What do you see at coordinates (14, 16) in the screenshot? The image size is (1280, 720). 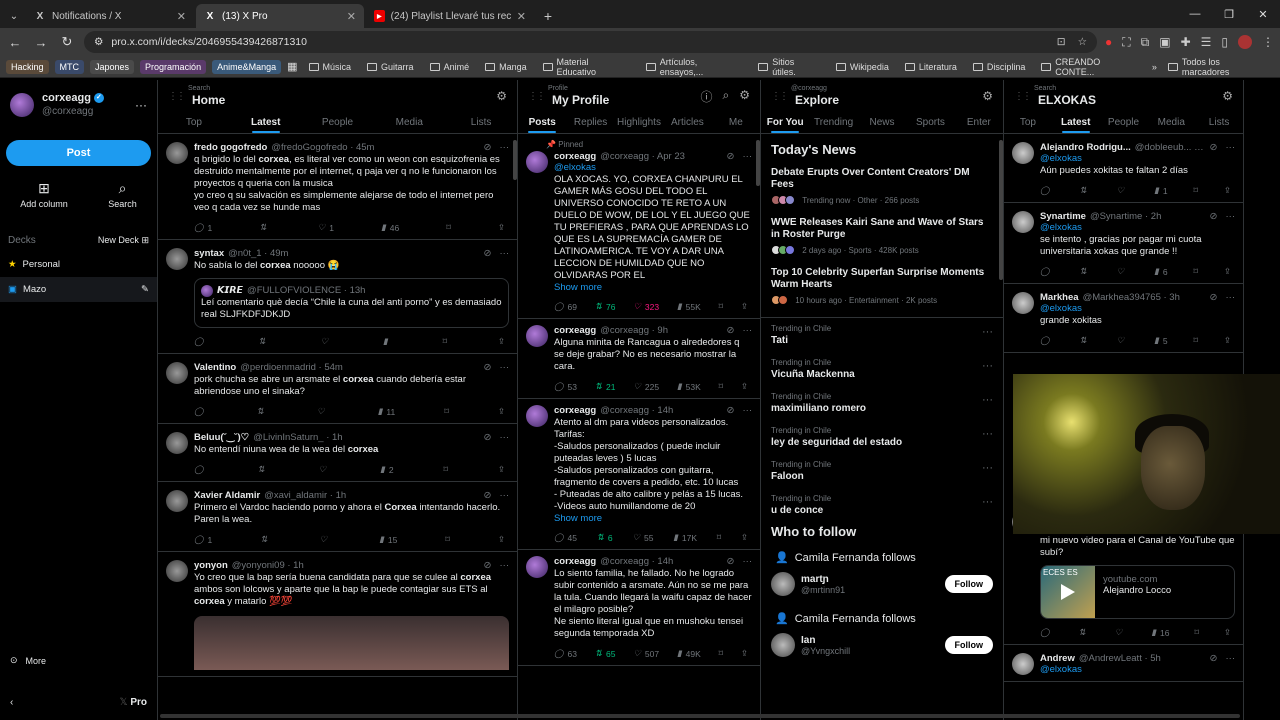 I see `tab-search-menu: ⌄` at bounding box center [14, 16].